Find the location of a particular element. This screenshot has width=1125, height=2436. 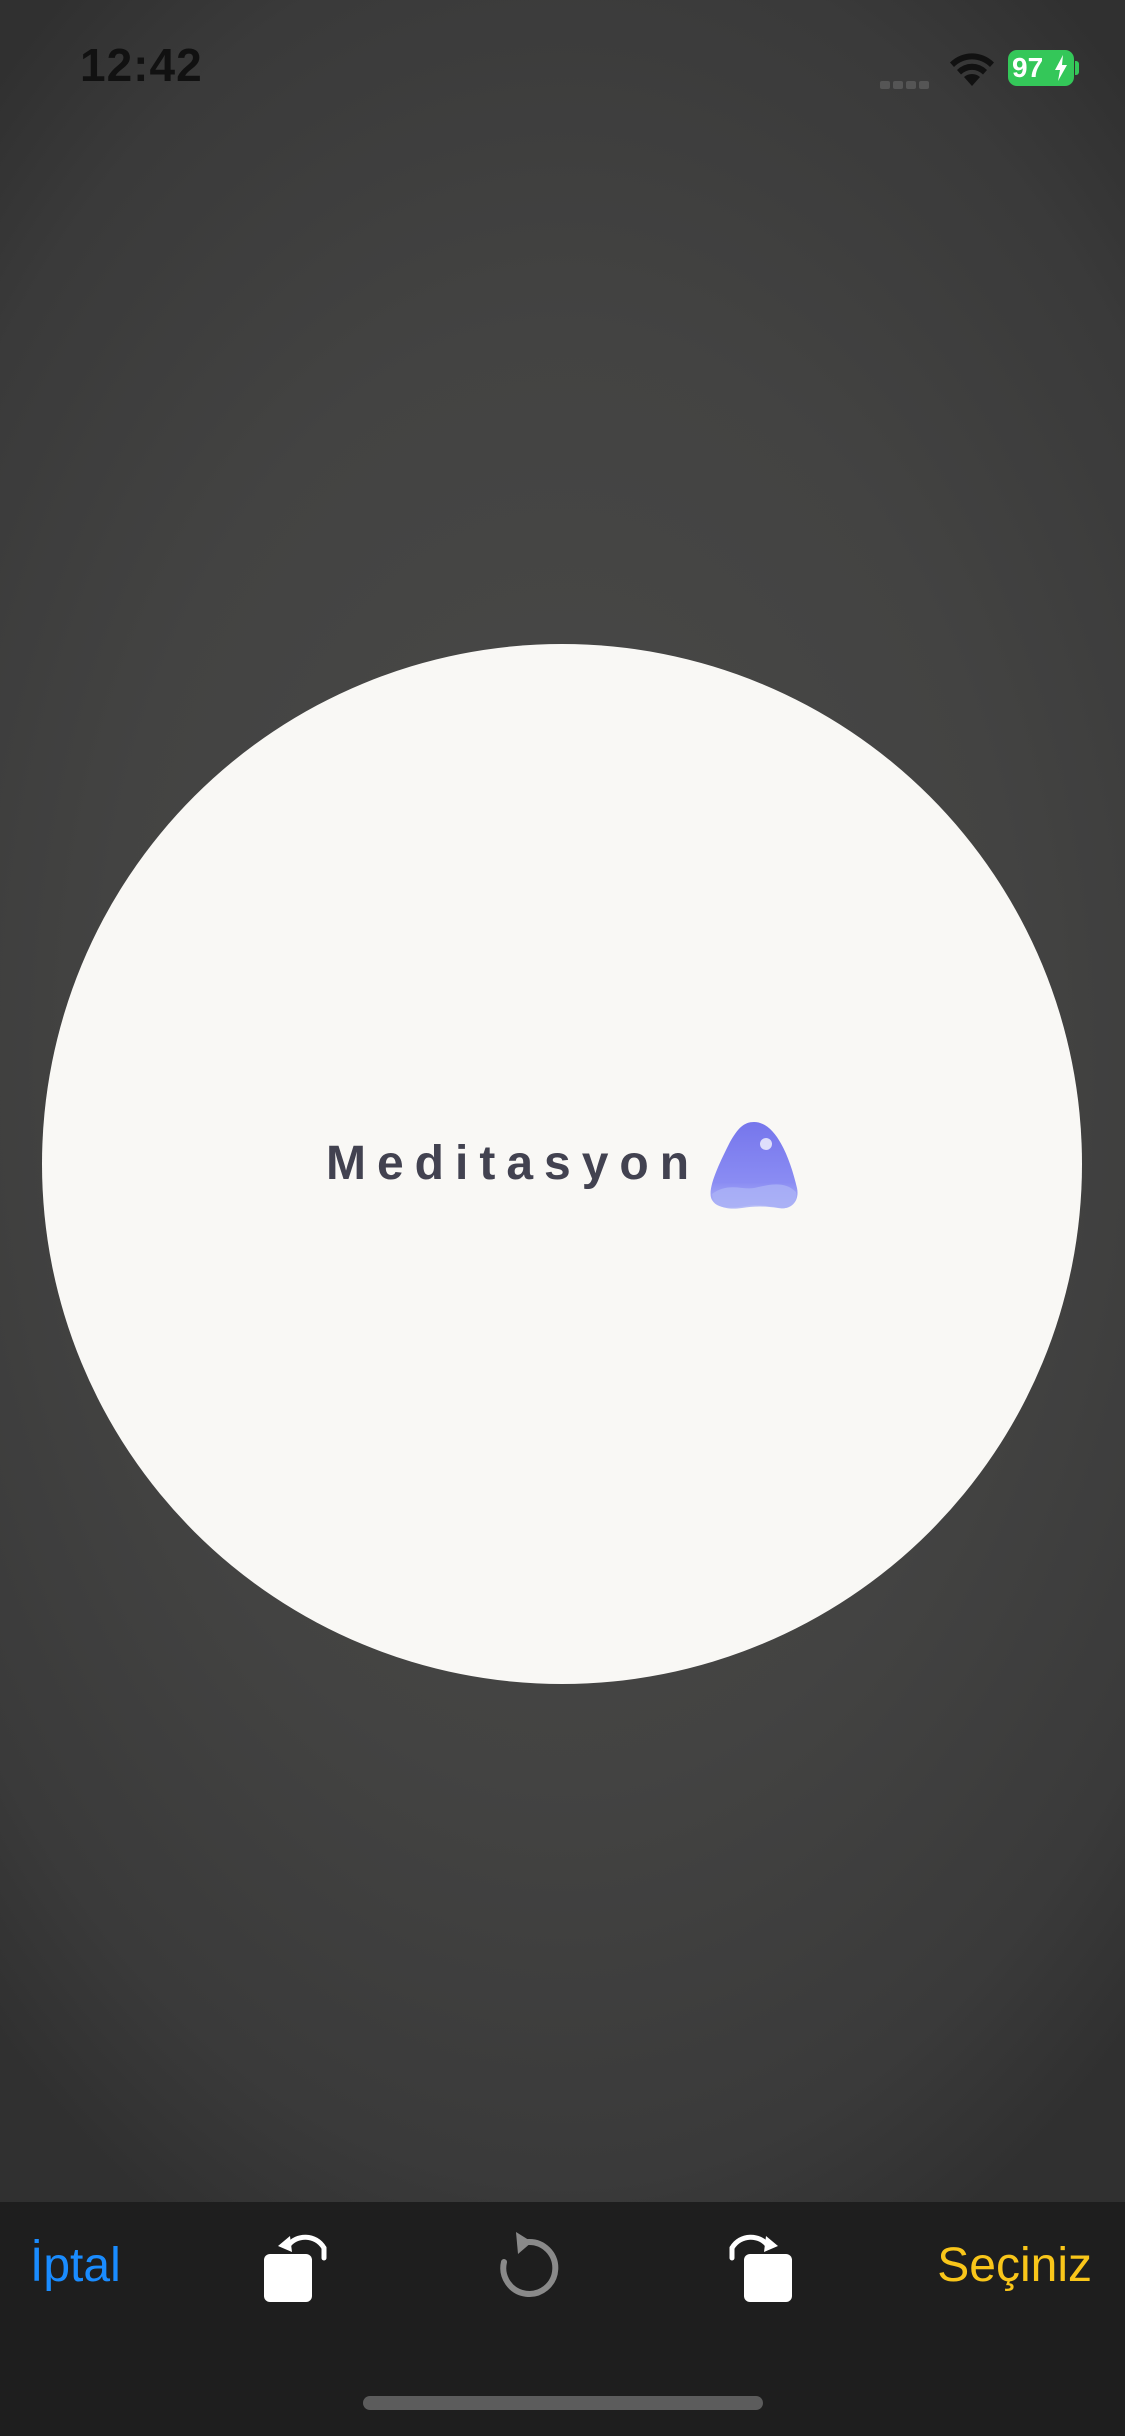

cellular-signal-icon is located at coordinates (907, 82).